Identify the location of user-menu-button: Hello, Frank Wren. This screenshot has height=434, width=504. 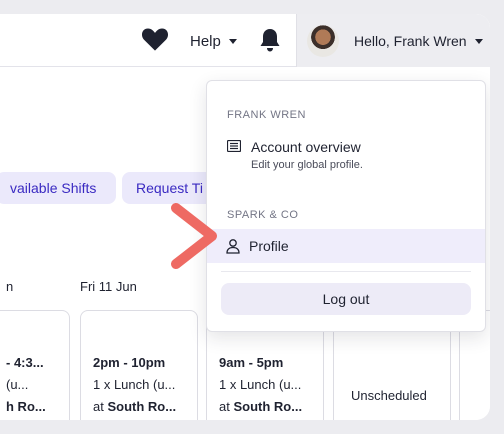
(393, 40).